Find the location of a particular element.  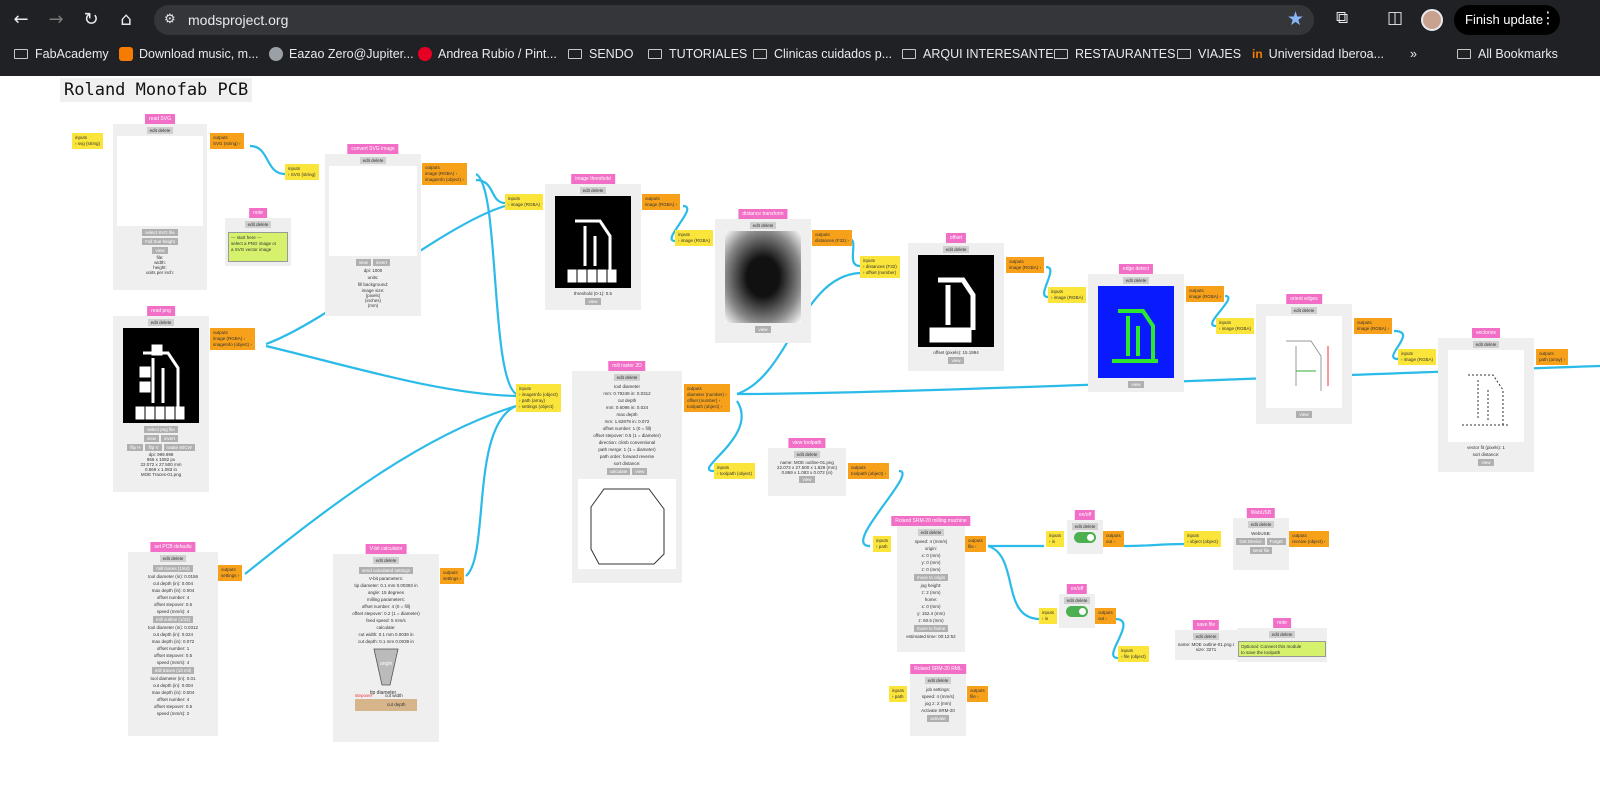

module-orient-edges: orient edges edit delete view is located at coordinates (1304, 359).